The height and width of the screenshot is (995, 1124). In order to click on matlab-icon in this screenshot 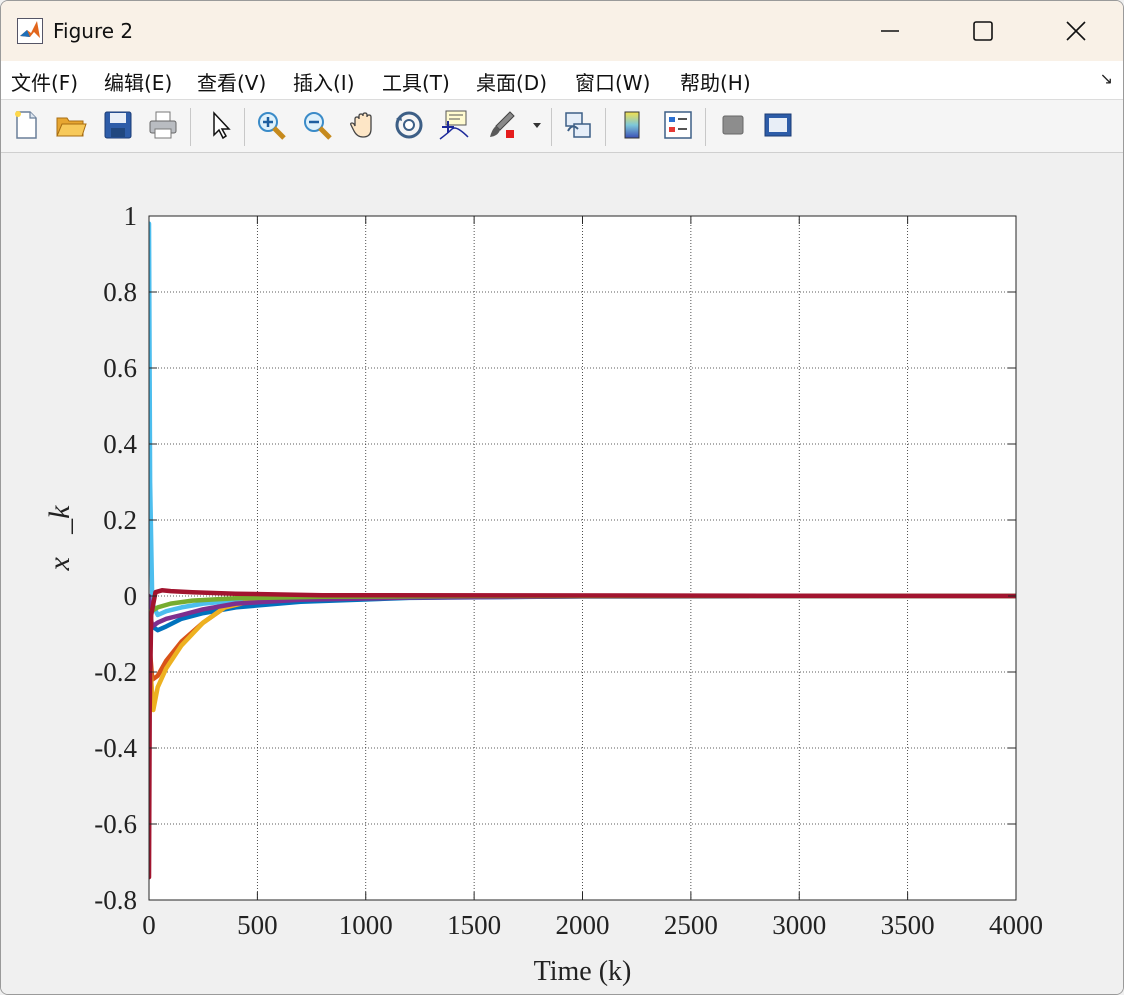, I will do `click(30, 31)`.